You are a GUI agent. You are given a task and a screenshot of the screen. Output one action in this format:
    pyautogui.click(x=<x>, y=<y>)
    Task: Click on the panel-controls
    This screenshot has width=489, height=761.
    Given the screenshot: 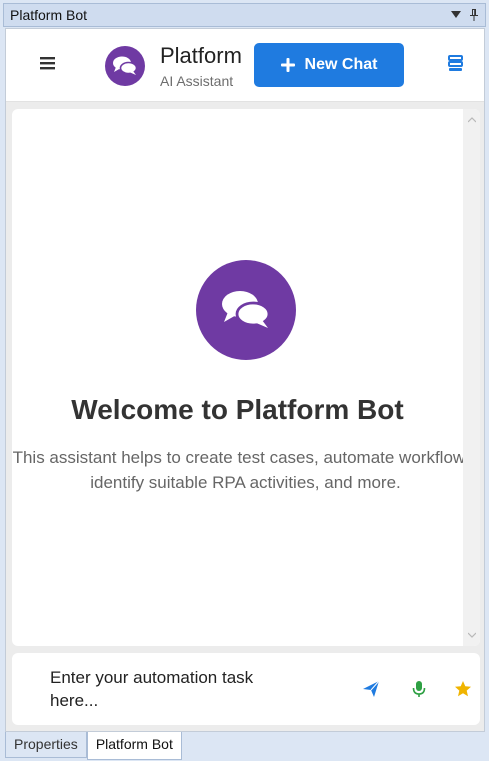 What is the action you would take?
    pyautogui.click(x=465, y=15)
    